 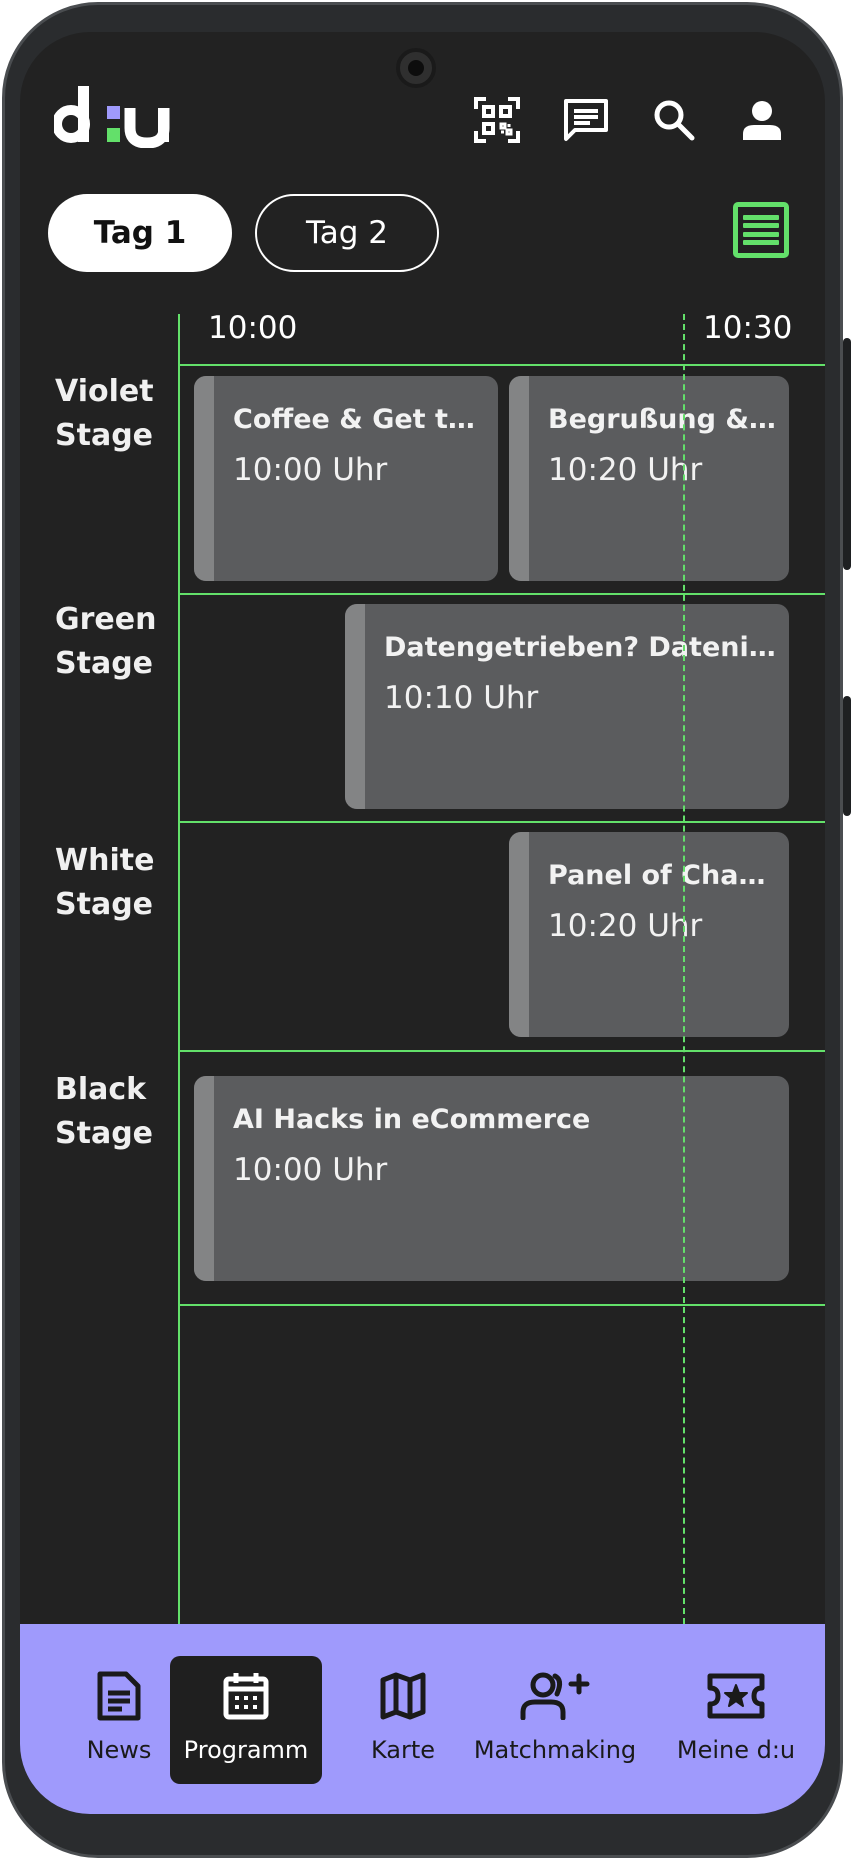 I want to click on session-title: AI Hacks in eCommerce, so click(x=412, y=1119).